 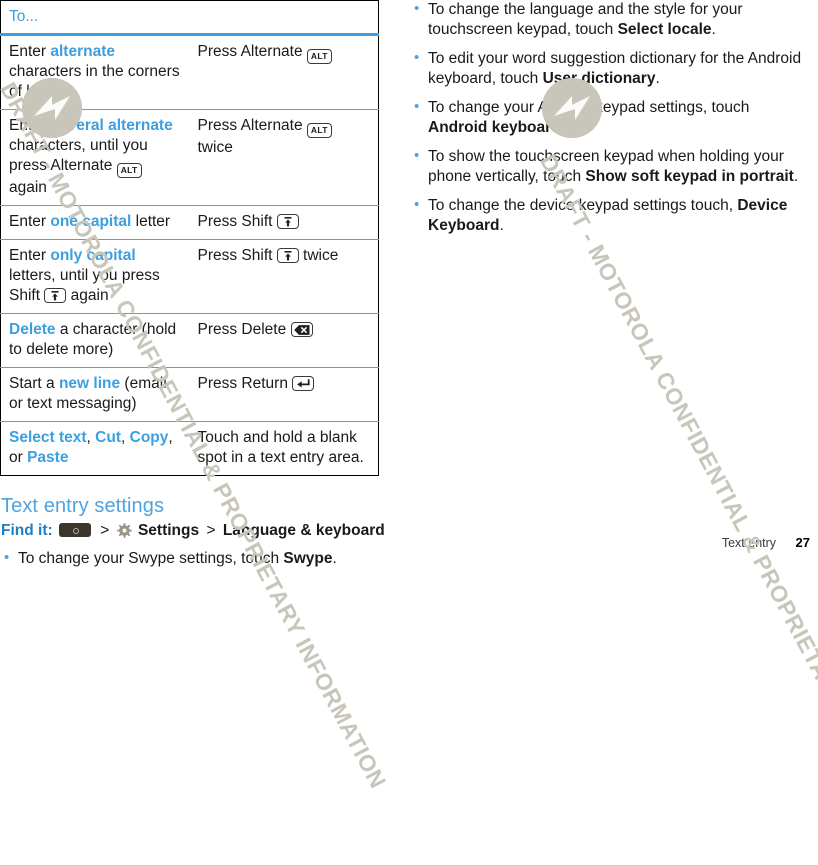 What do you see at coordinates (74, 530) in the screenshot?
I see `home-key-icon` at bounding box center [74, 530].